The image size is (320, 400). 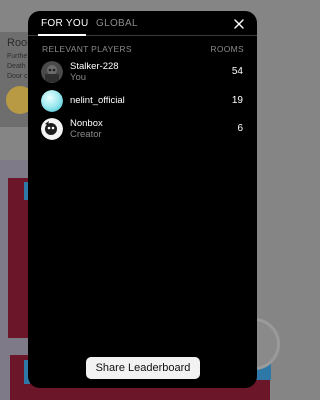 I want to click on player-rooms-count: 54, so click(x=237, y=71).